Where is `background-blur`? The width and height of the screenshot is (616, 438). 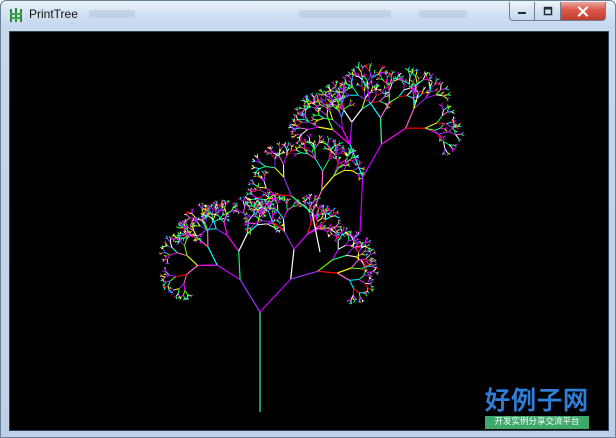 background-blur is located at coordinates (112, 14).